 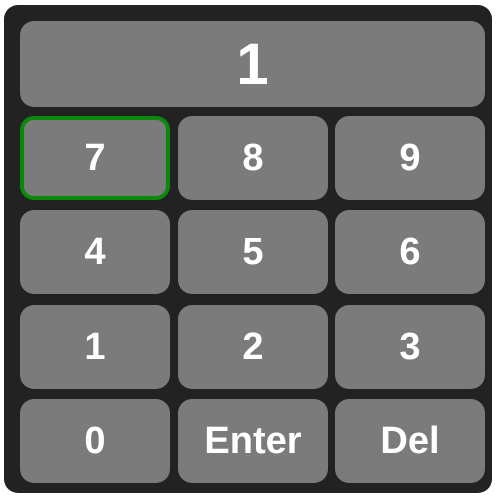 What do you see at coordinates (95, 347) in the screenshot?
I see `key-1: 1` at bounding box center [95, 347].